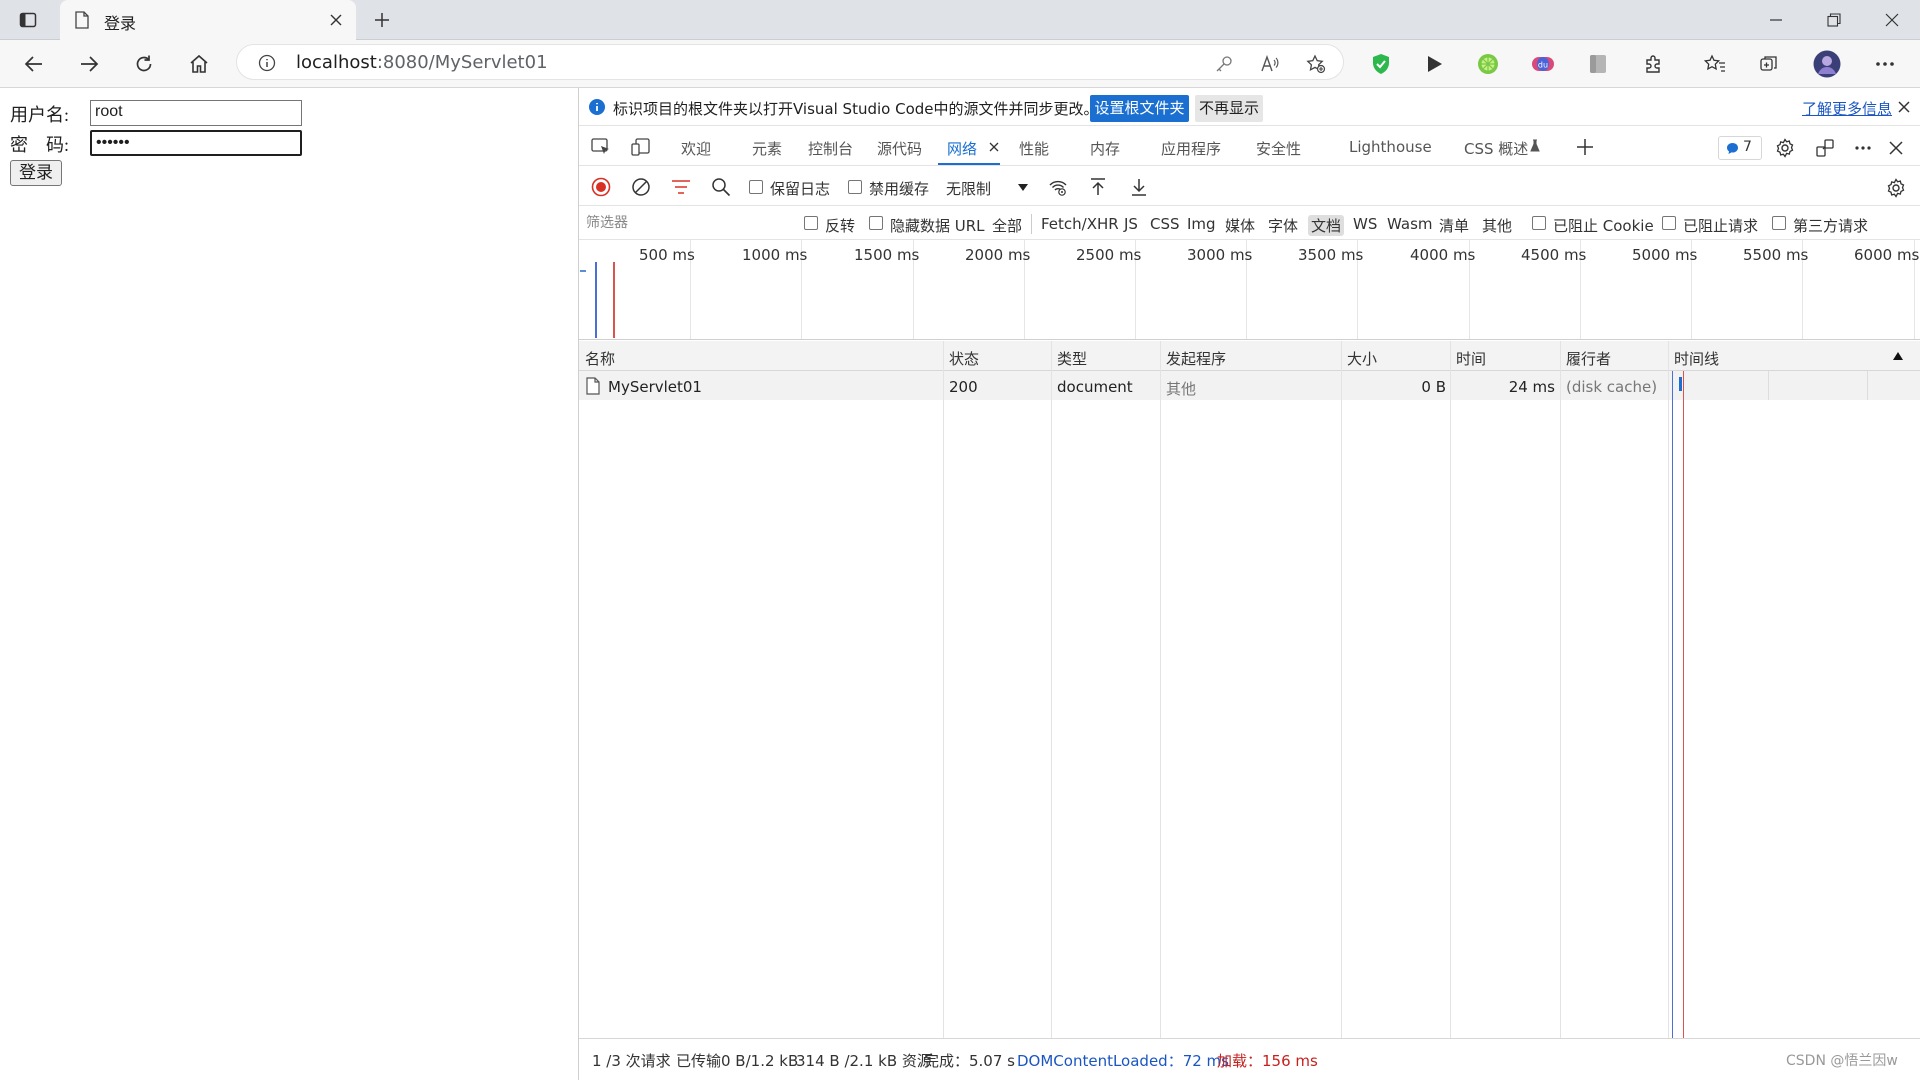 The height and width of the screenshot is (1080, 1920). Describe the element at coordinates (1023, 187) in the screenshot. I see `chevron-down-icon` at that location.